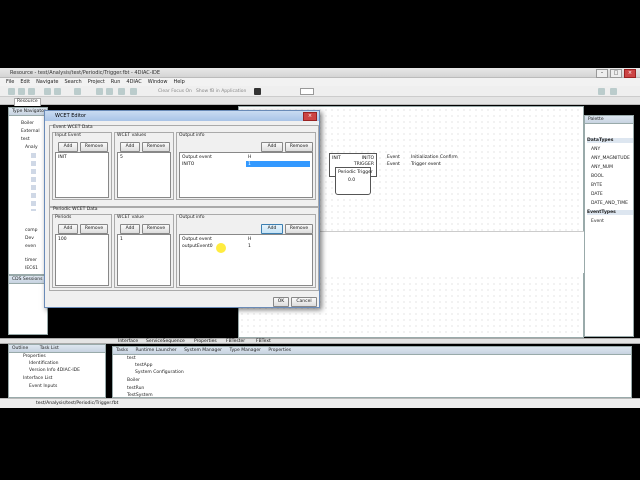 Image resolution: width=640 pixels, height=480 pixels. I want to click on tree-item: even, so click(30, 246).